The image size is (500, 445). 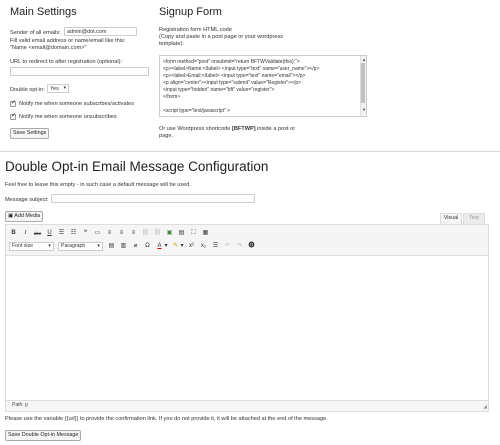 I want to click on sender-hint-line2: "Name <email@domain.com>", so click(x=48, y=48).